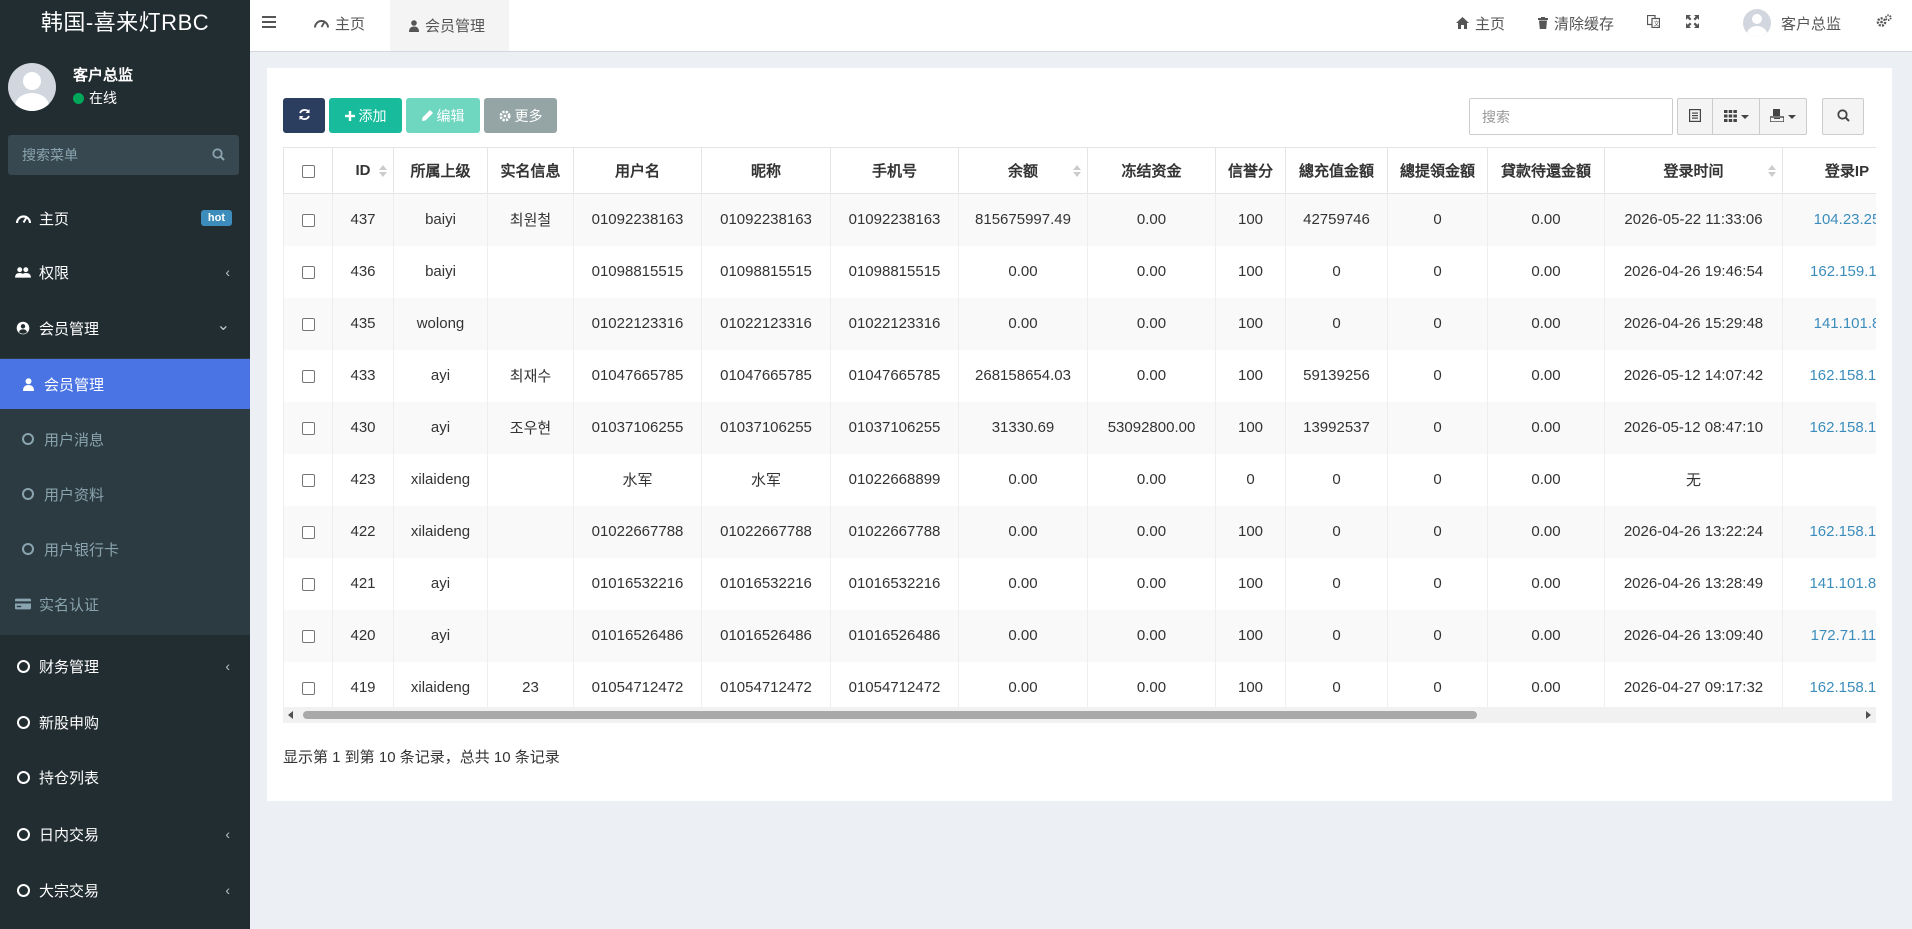  What do you see at coordinates (125, 834) in the screenshot?
I see `sidebar-item-intraday-trading: 日内交易 ‹` at bounding box center [125, 834].